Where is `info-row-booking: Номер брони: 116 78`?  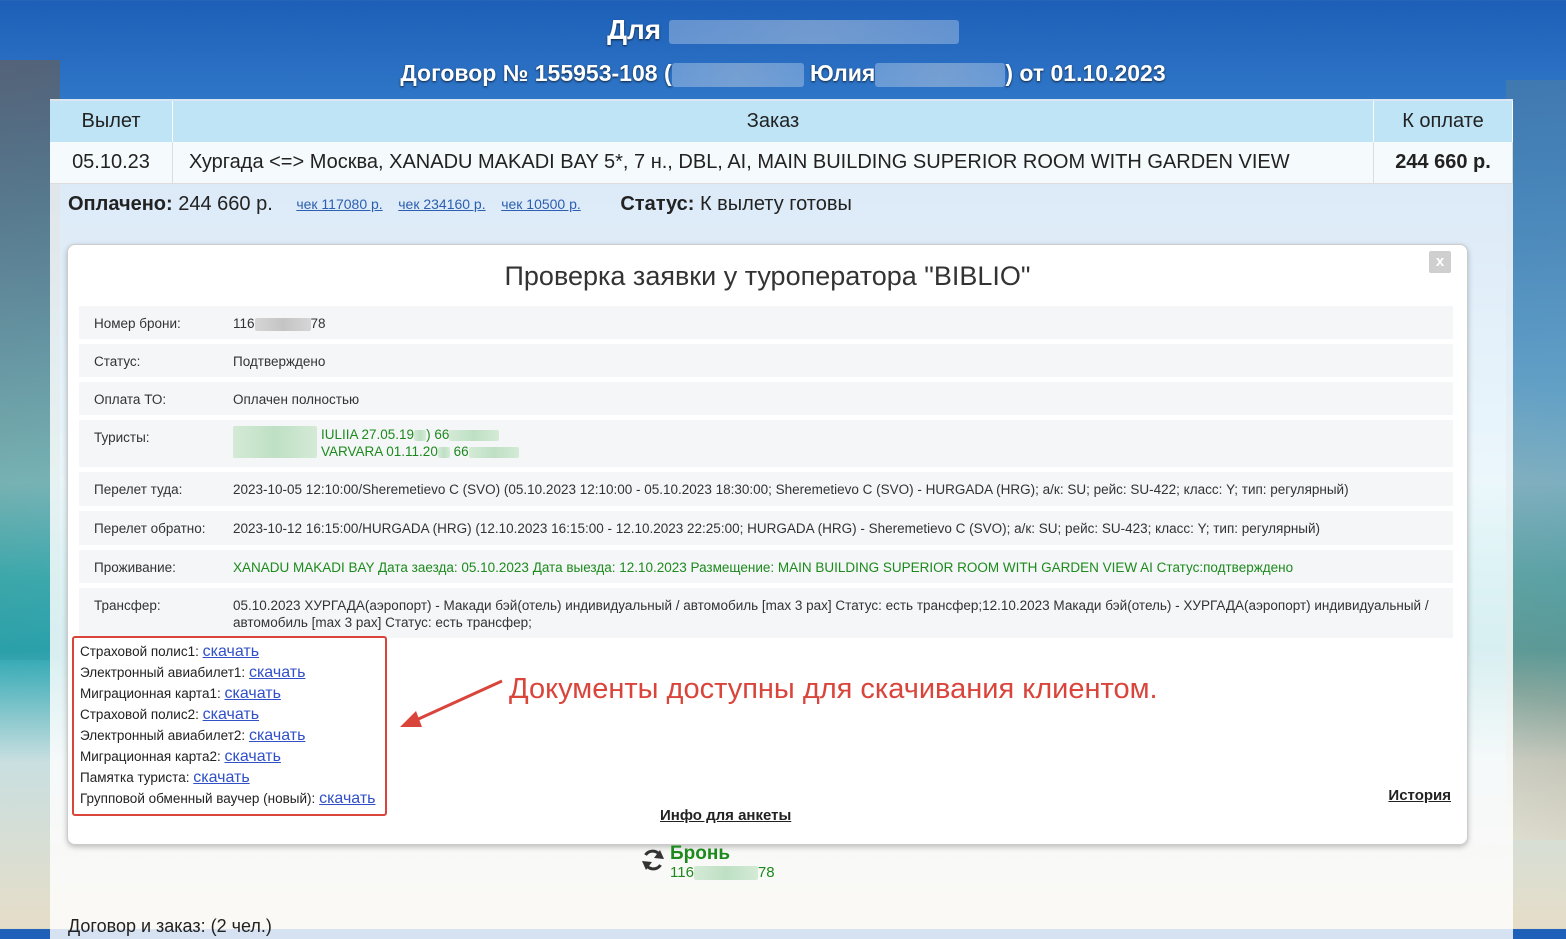 info-row-booking: Номер брони: 116 78 is located at coordinates (766, 322).